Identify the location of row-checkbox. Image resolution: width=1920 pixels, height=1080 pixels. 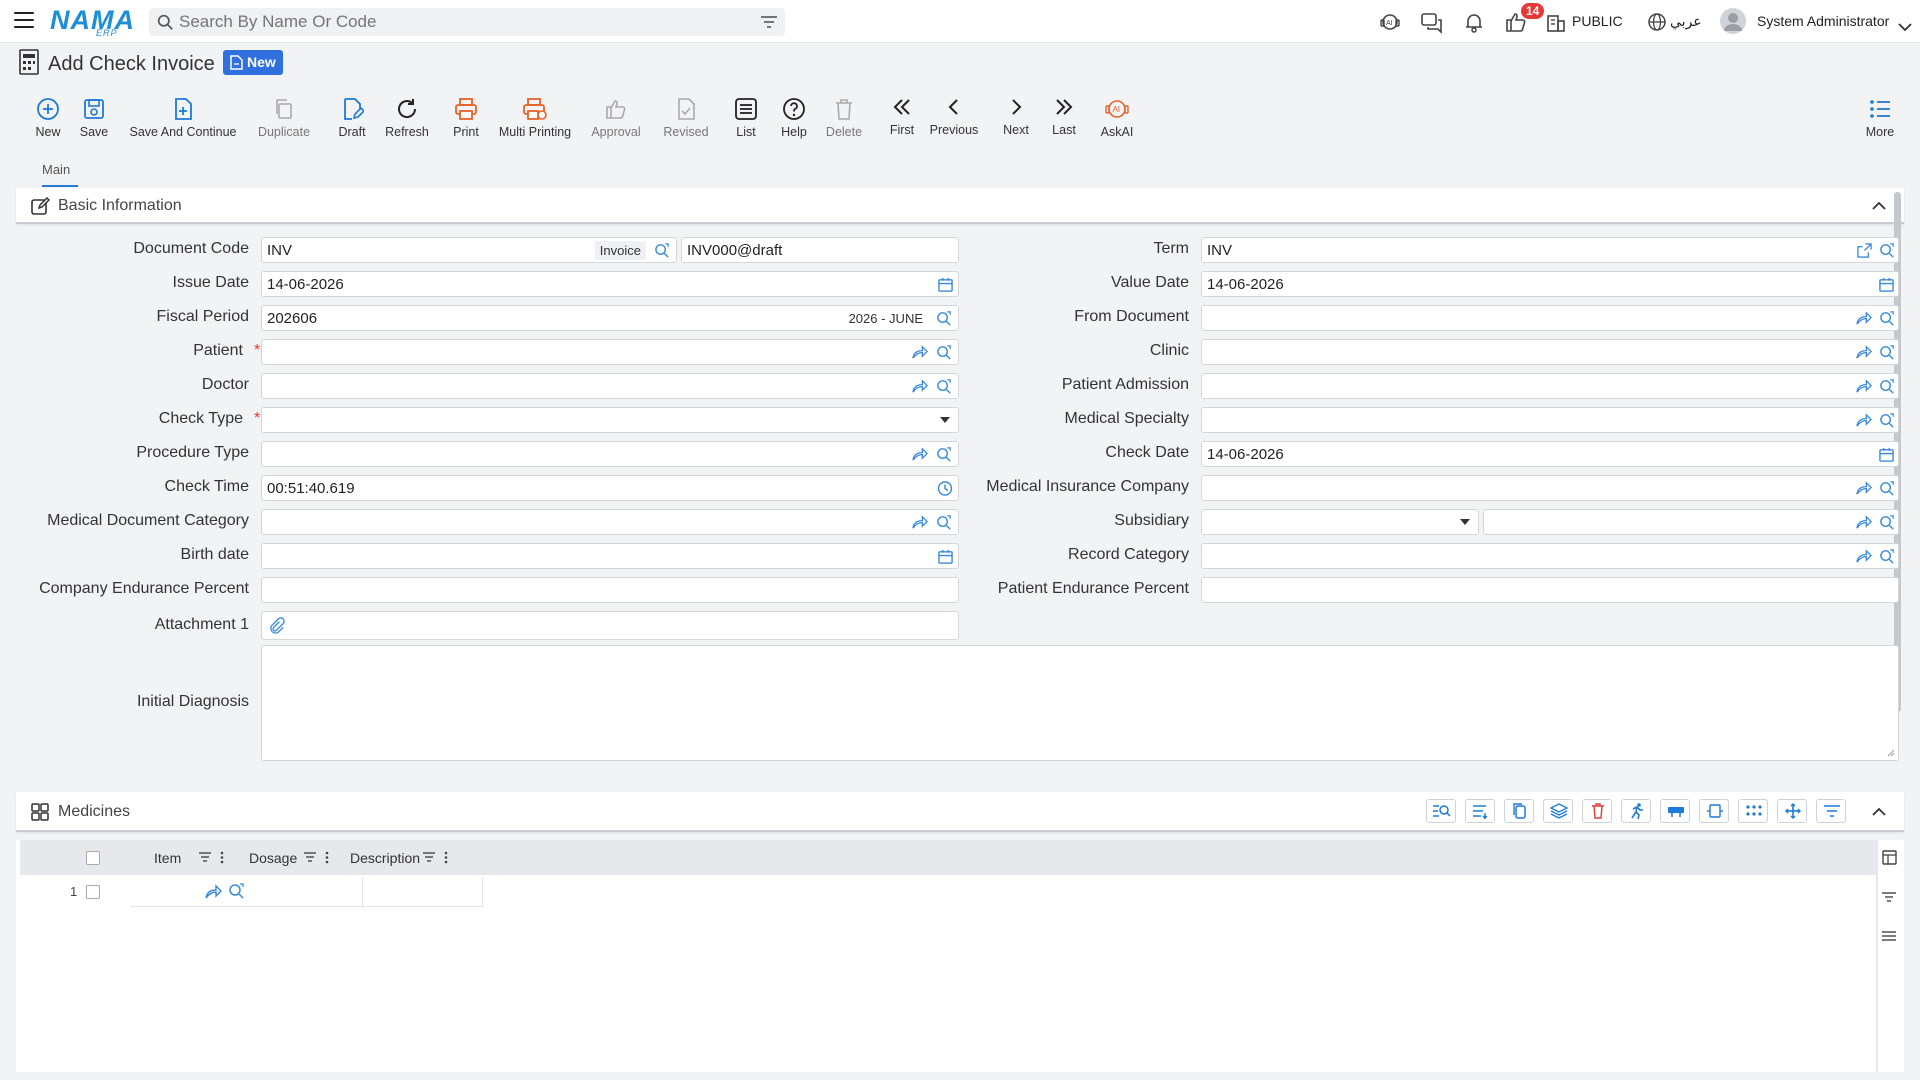
(93, 892).